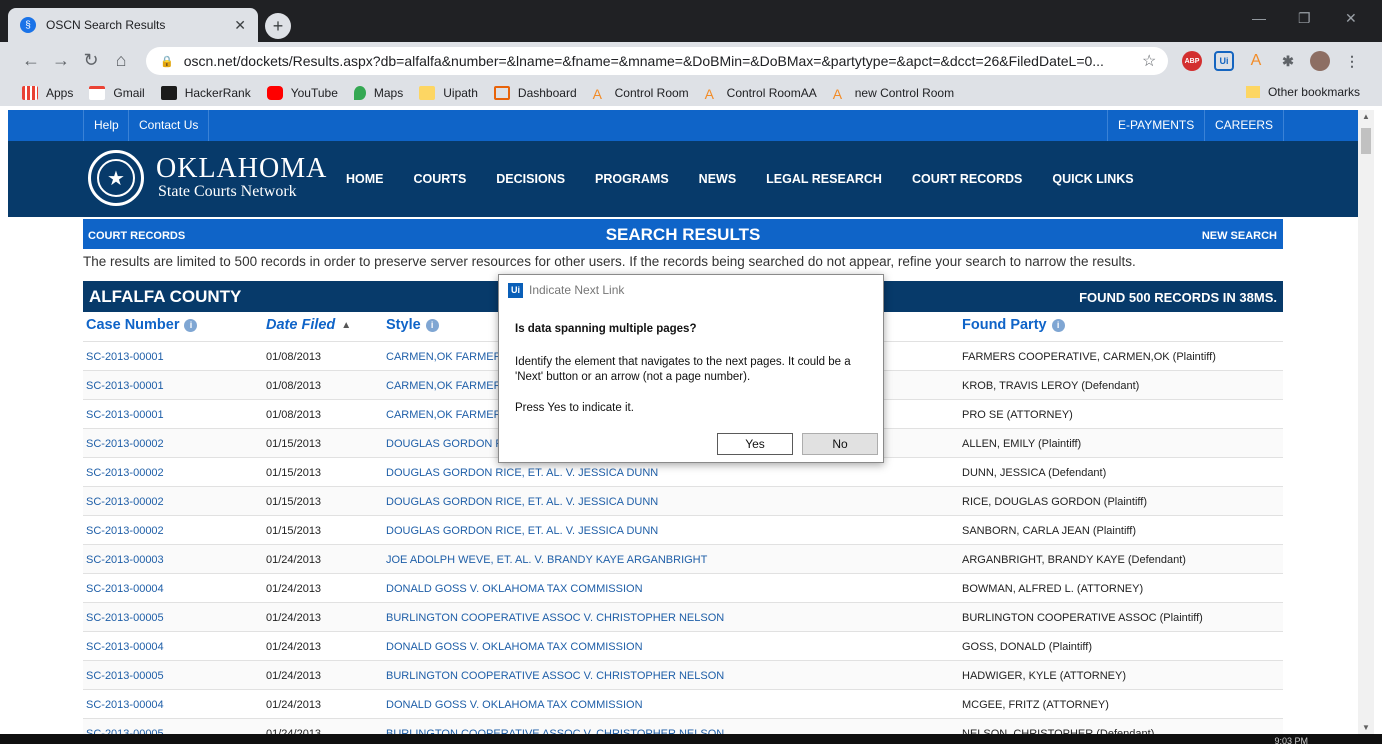 The height and width of the screenshot is (744, 1382). I want to click on home-icon: ⌂, so click(121, 60).